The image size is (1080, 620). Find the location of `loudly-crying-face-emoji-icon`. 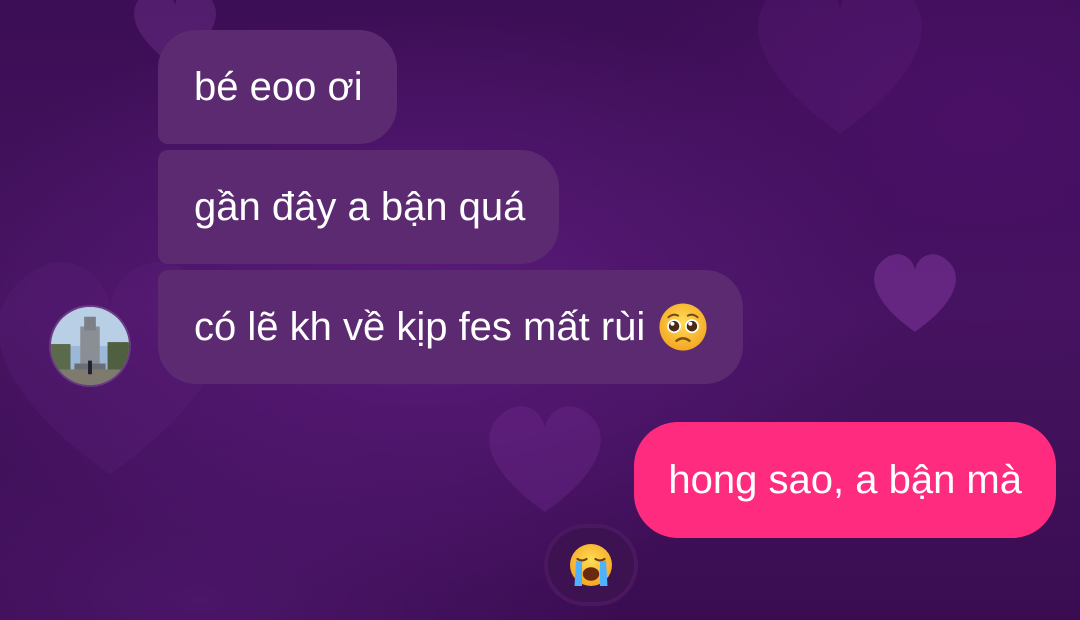

loudly-crying-face-emoji-icon is located at coordinates (591, 565).